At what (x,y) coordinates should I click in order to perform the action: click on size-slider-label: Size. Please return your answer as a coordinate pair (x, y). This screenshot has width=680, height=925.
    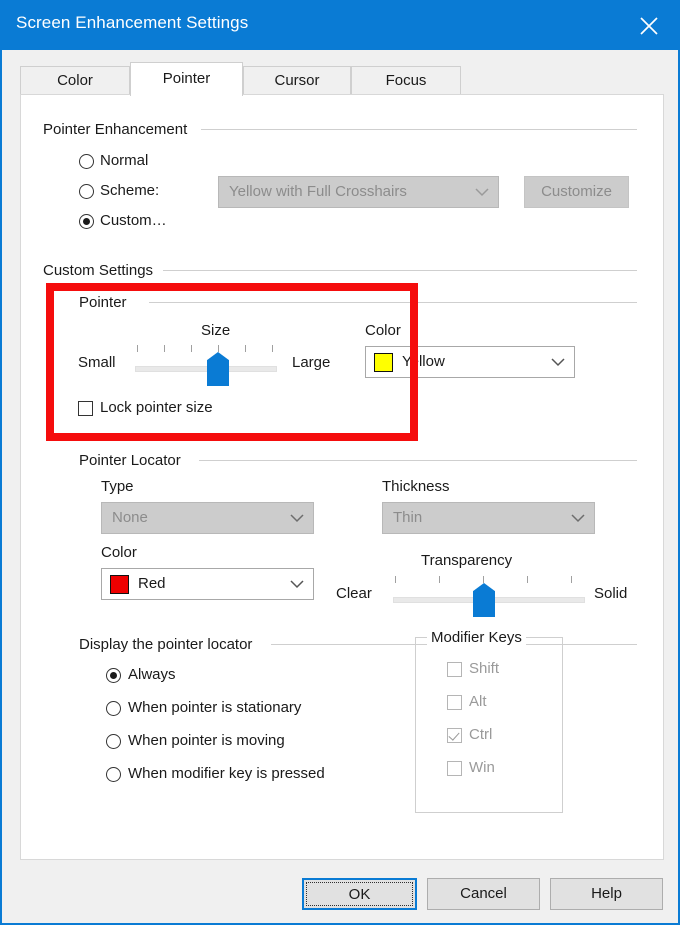
    Looking at the image, I should click on (216, 330).